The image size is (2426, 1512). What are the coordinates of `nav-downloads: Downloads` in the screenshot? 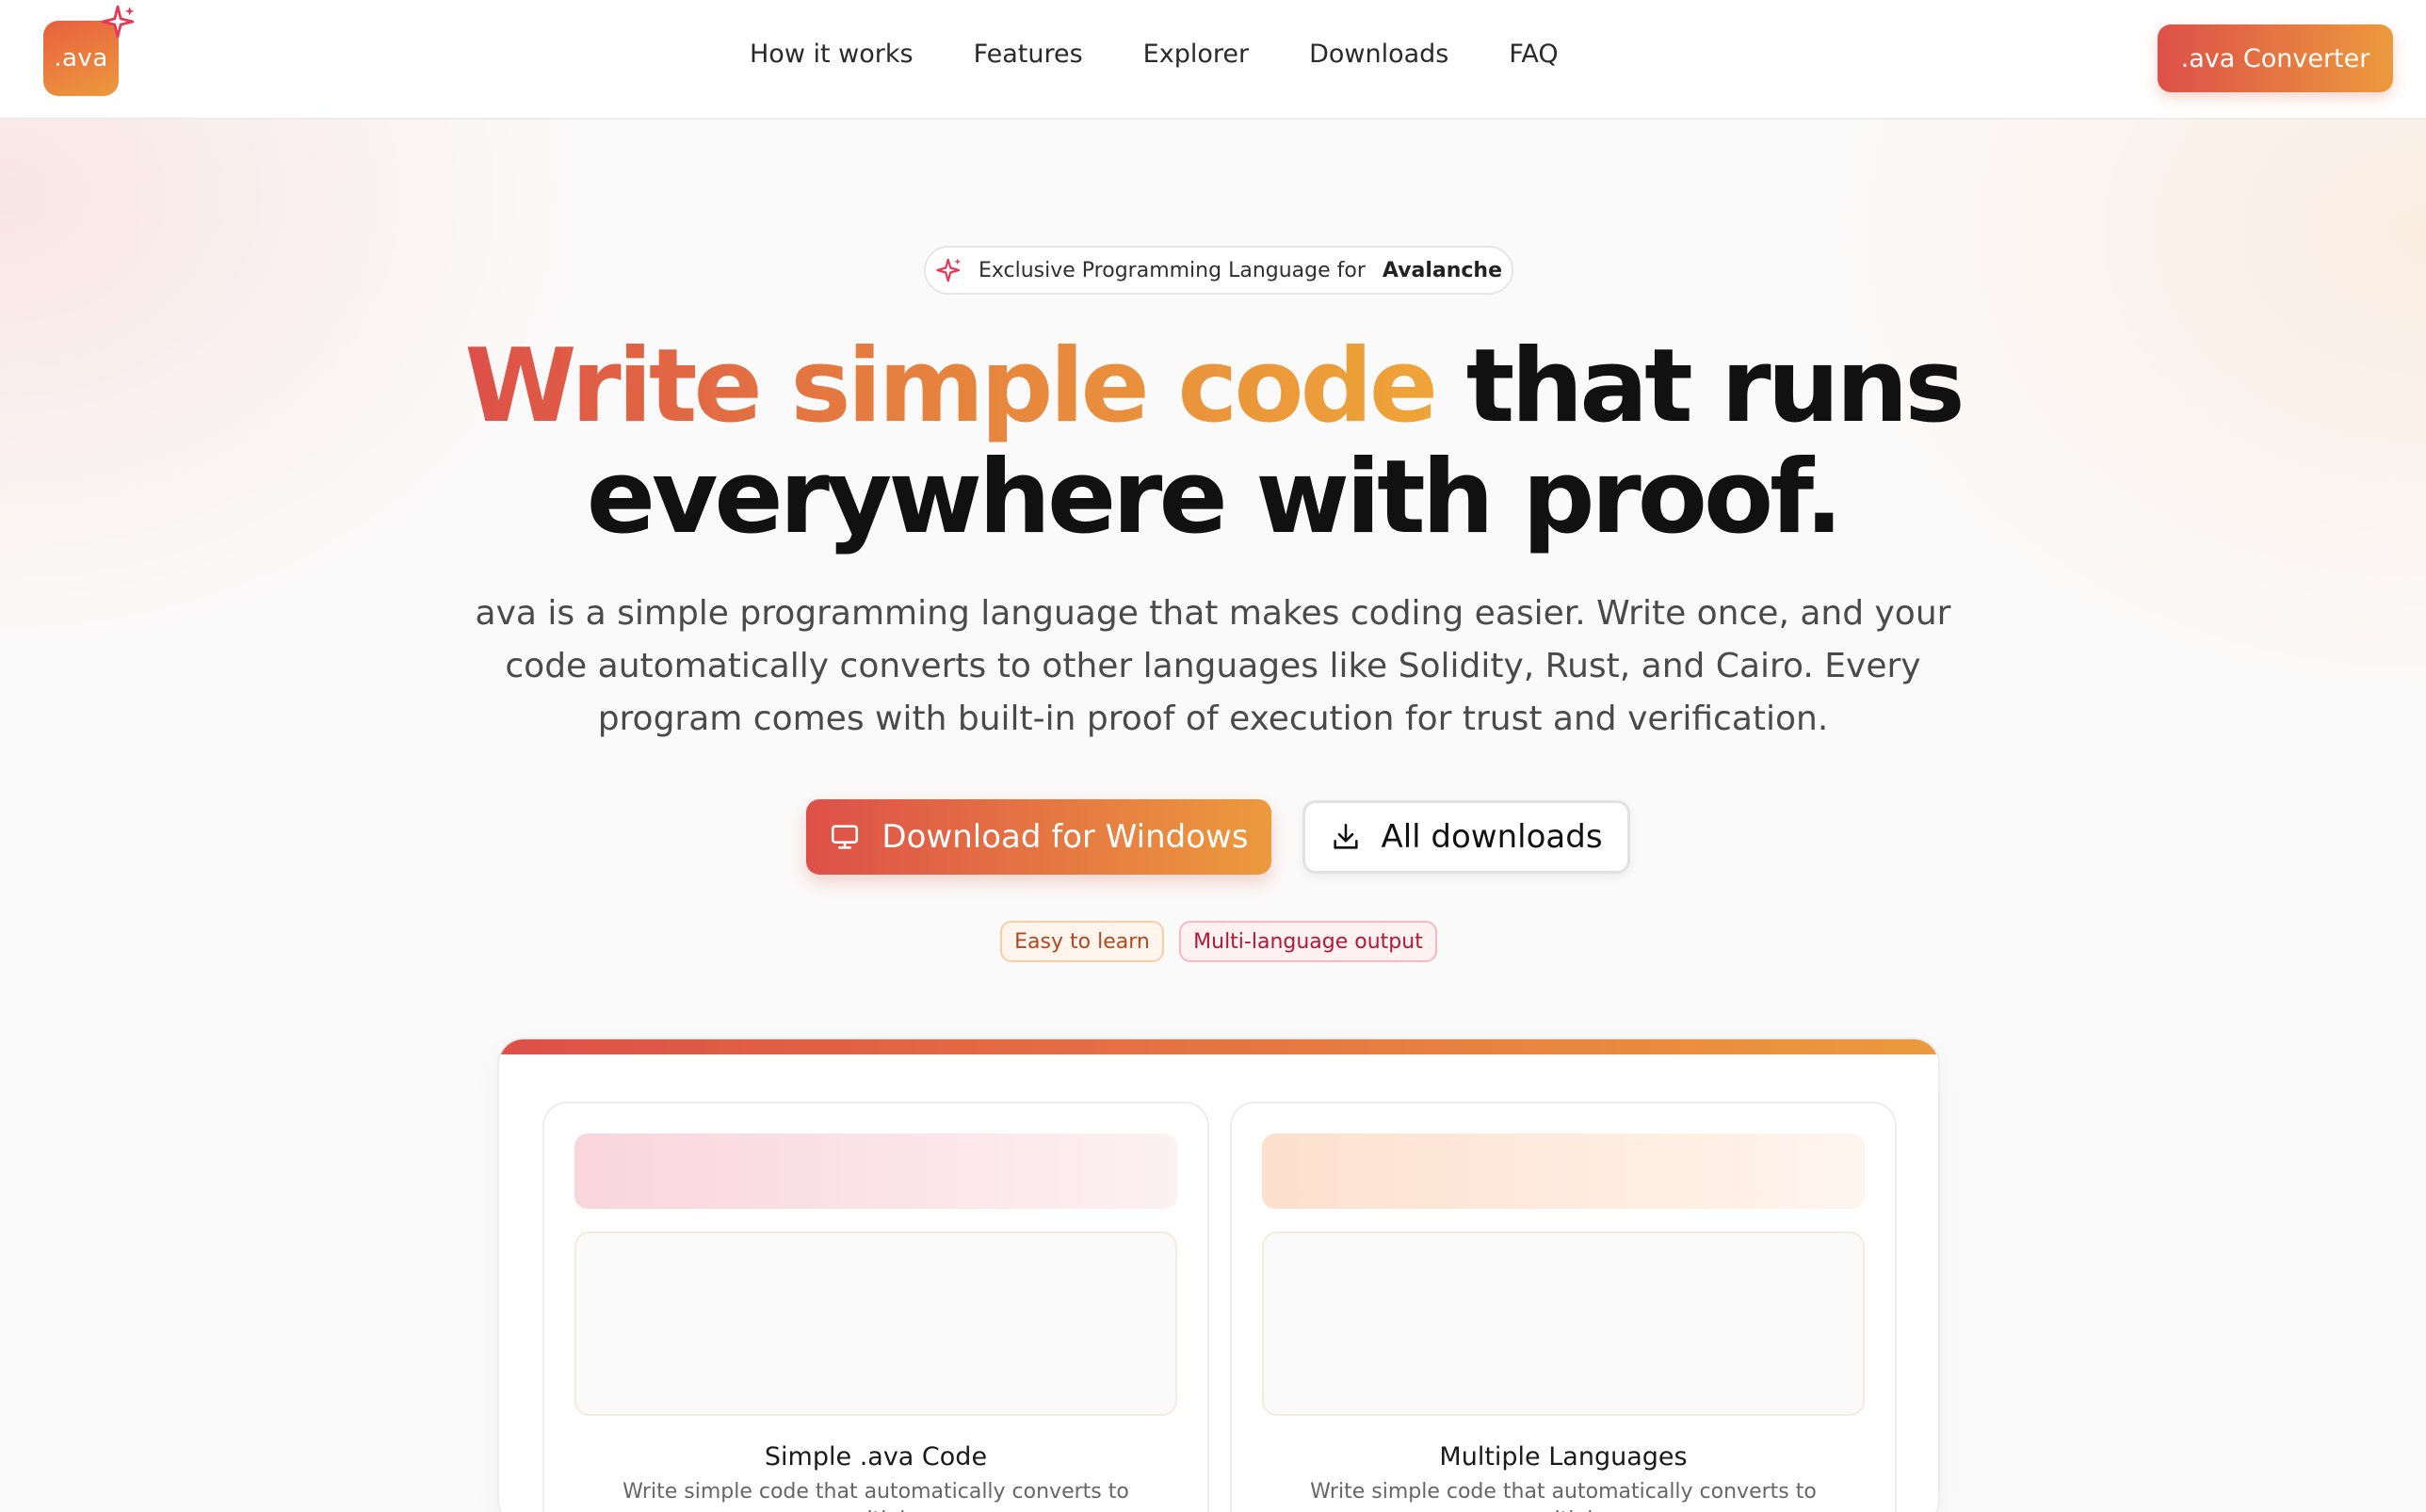 It's located at (1379, 54).